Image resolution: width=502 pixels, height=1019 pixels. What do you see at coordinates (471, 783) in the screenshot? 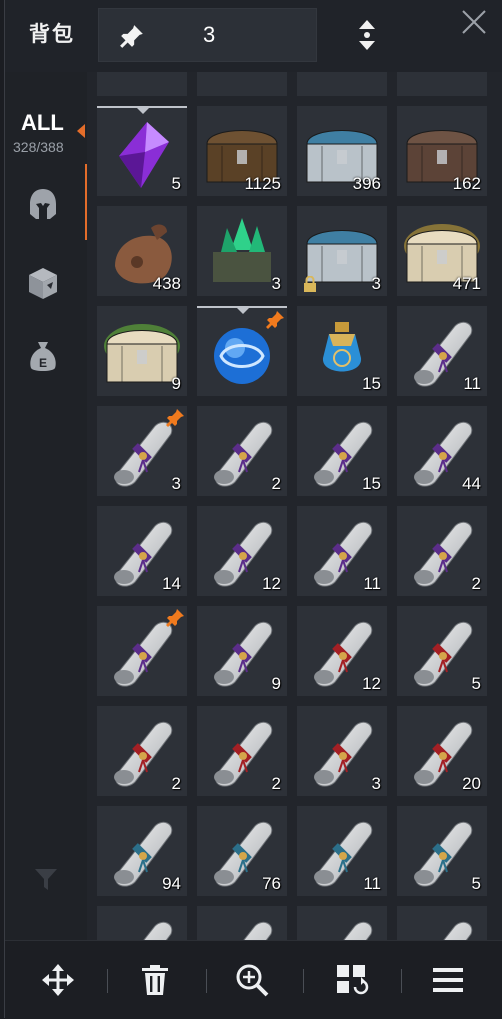
I see `item-quantity: 20` at bounding box center [471, 783].